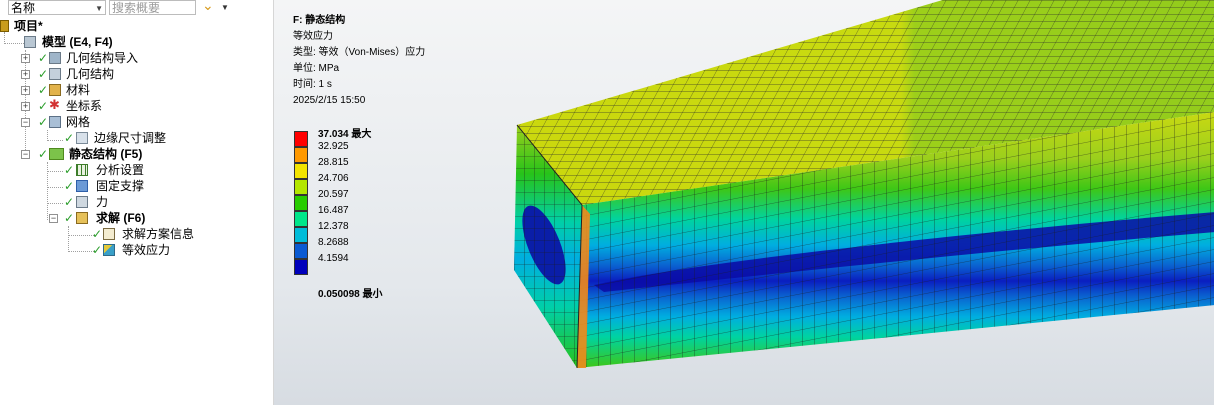 Image resolution: width=1214 pixels, height=405 pixels. What do you see at coordinates (82, 138) in the screenshot?
I see `edge-sizing-icon` at bounding box center [82, 138].